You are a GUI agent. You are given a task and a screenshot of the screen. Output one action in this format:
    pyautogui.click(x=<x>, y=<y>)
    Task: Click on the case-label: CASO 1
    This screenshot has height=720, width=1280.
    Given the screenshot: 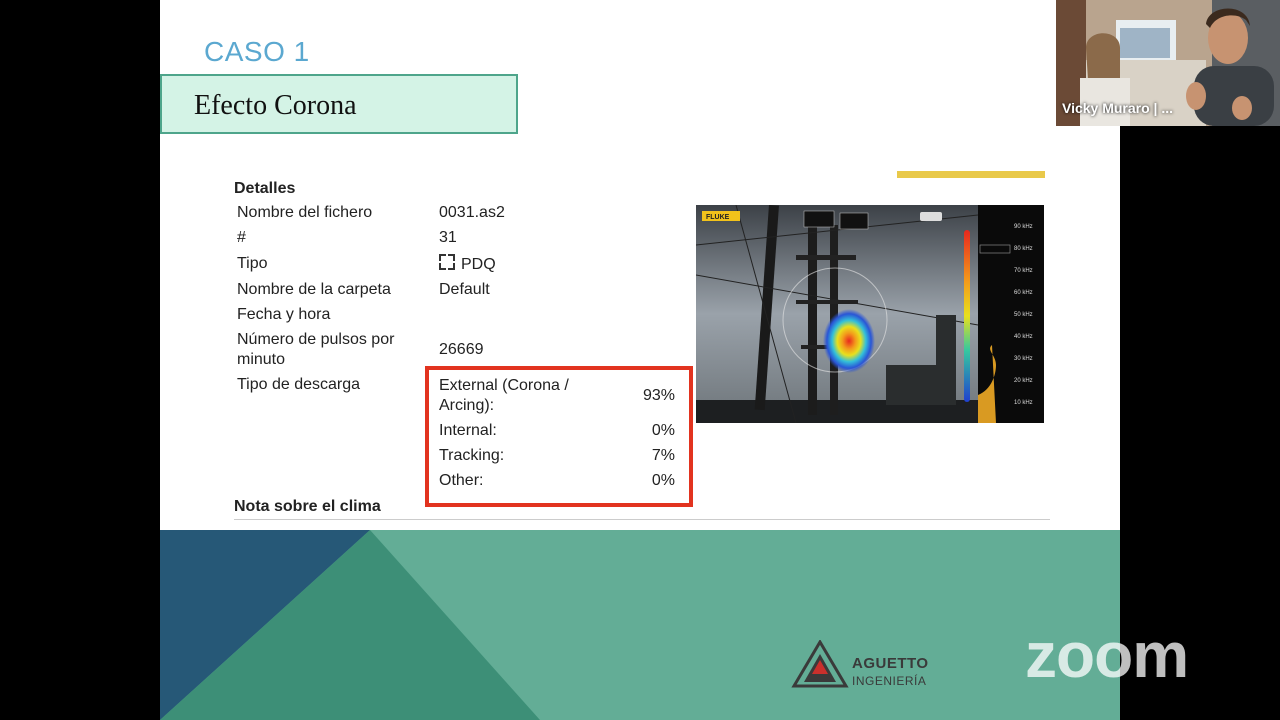 What is the action you would take?
    pyautogui.click(x=257, y=51)
    